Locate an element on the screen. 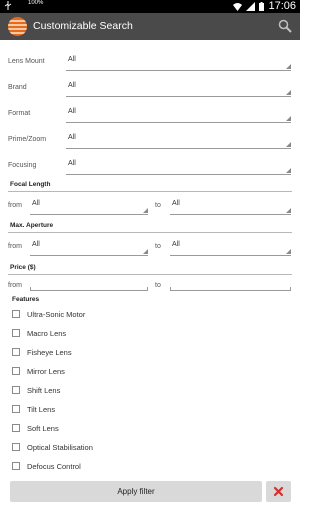 This screenshot has height=512, width=320. focal-to-label: to is located at coordinates (158, 205).